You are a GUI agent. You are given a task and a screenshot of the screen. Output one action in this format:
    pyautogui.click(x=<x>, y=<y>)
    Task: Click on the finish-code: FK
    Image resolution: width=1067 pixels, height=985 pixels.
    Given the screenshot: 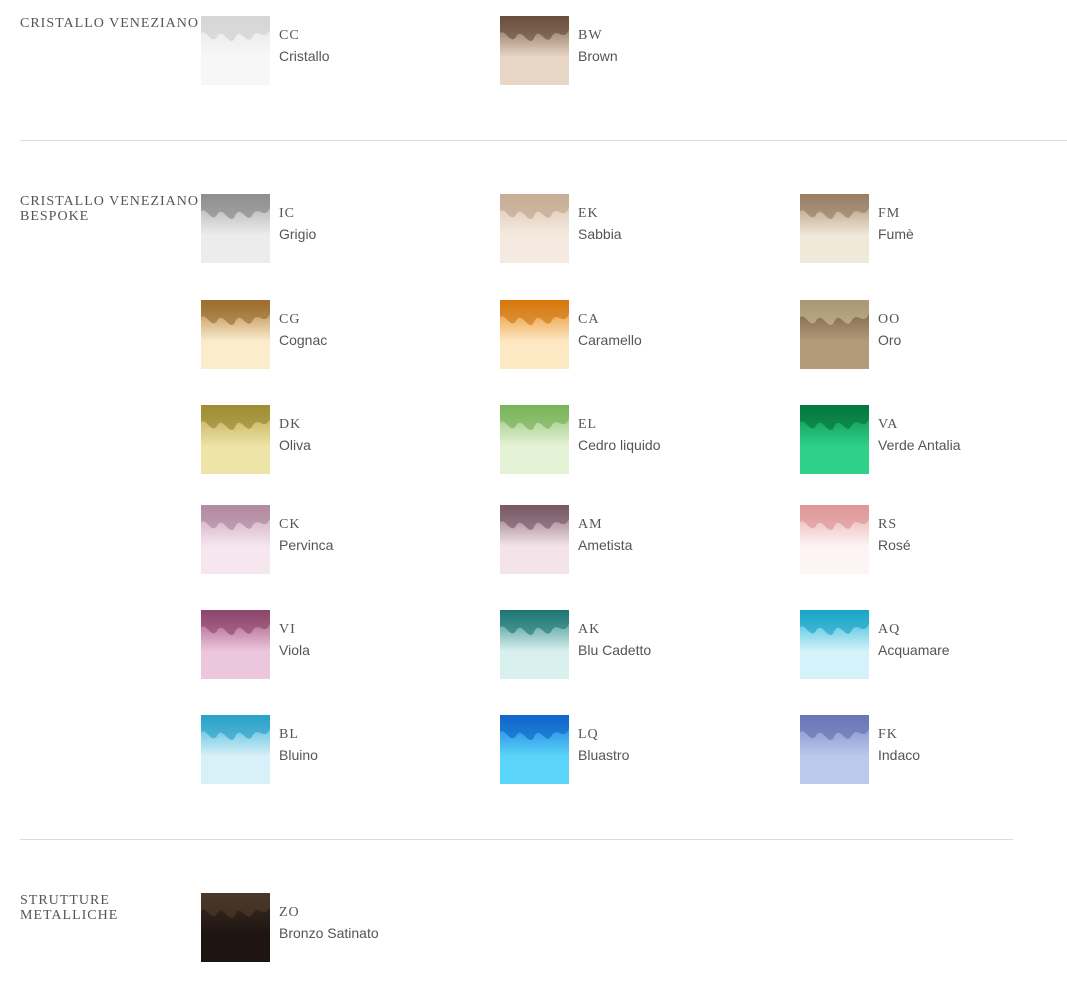 What is the action you would take?
    pyautogui.click(x=888, y=734)
    